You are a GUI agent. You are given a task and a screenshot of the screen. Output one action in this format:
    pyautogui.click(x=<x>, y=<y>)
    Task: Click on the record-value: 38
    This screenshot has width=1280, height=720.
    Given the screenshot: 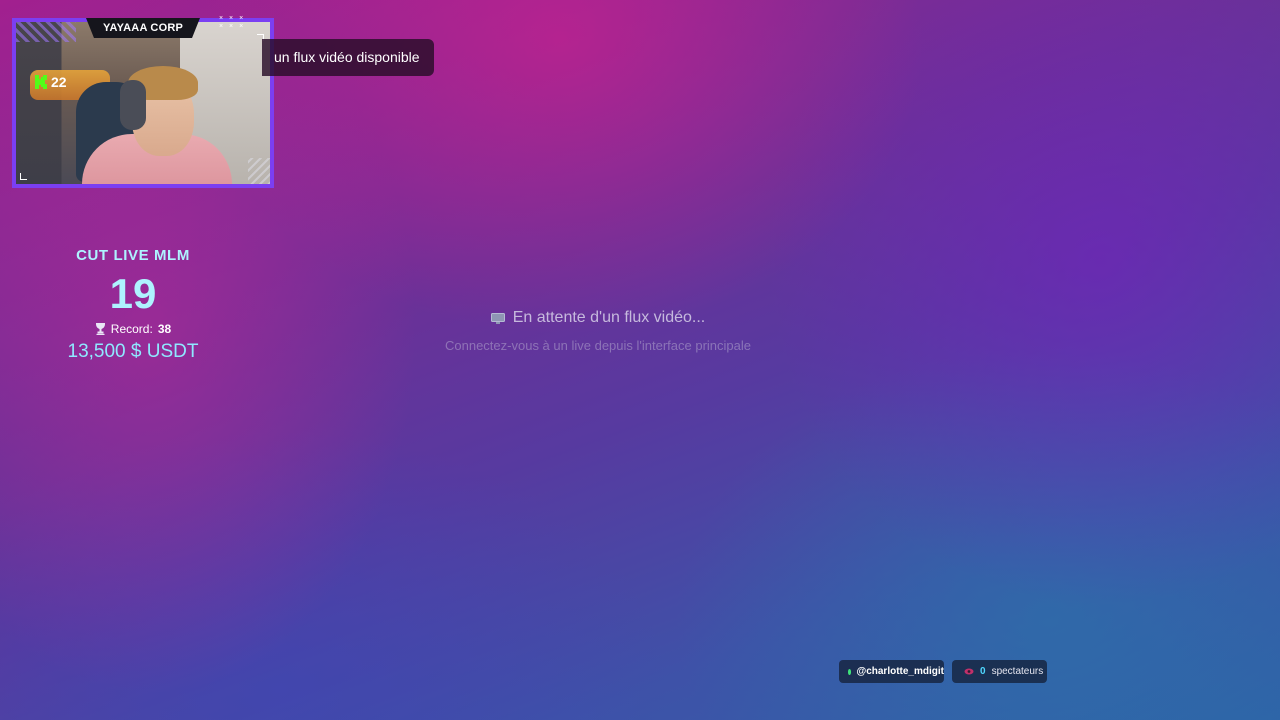 What is the action you would take?
    pyautogui.click(x=164, y=329)
    